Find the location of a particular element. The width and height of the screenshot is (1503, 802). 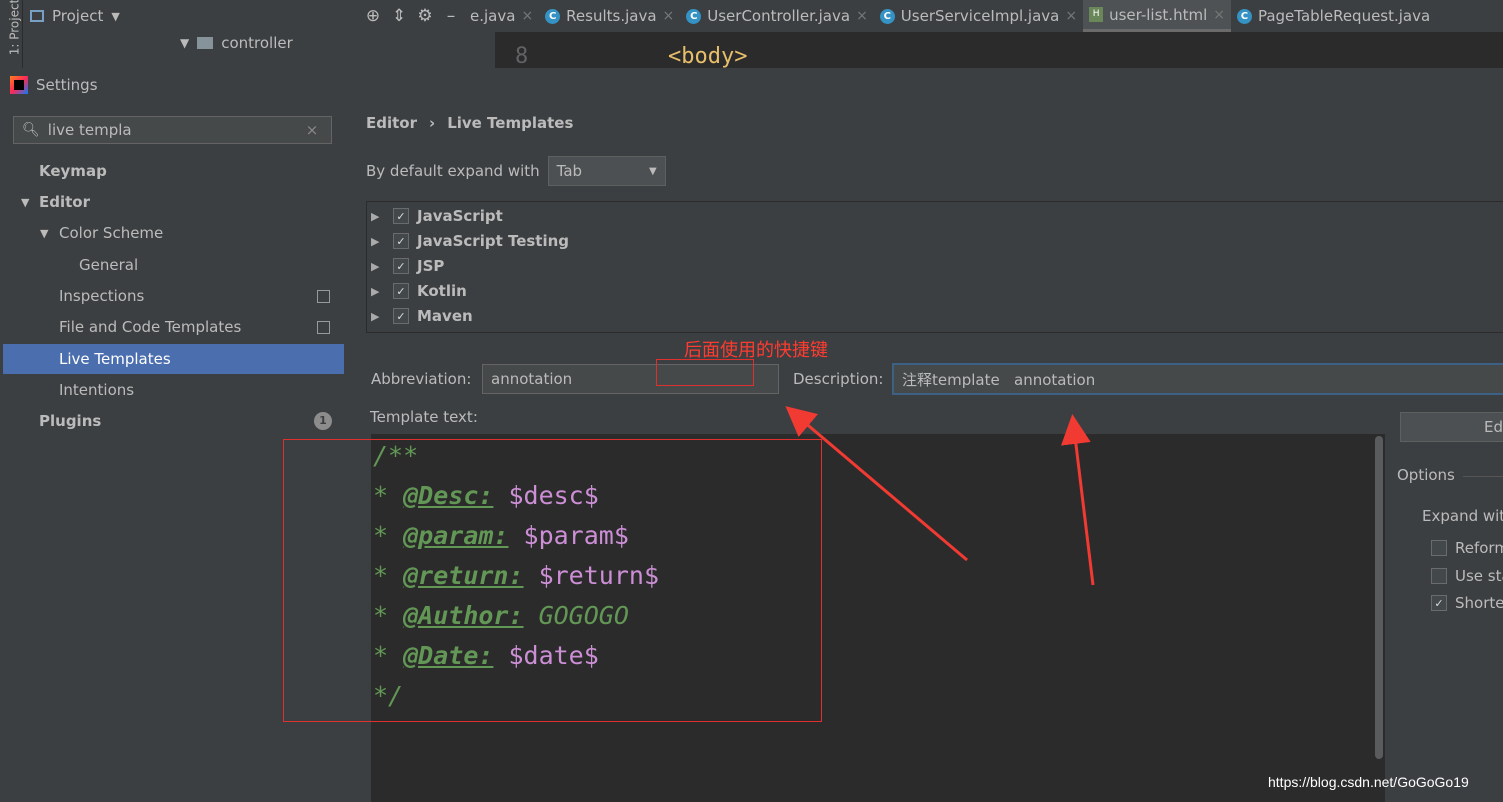

arrow-to-abbreviation is located at coordinates (876, 484).